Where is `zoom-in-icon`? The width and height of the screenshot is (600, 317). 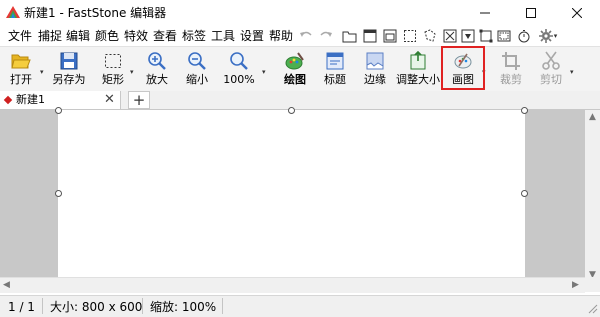
zoom-in-icon is located at coordinates (157, 61).